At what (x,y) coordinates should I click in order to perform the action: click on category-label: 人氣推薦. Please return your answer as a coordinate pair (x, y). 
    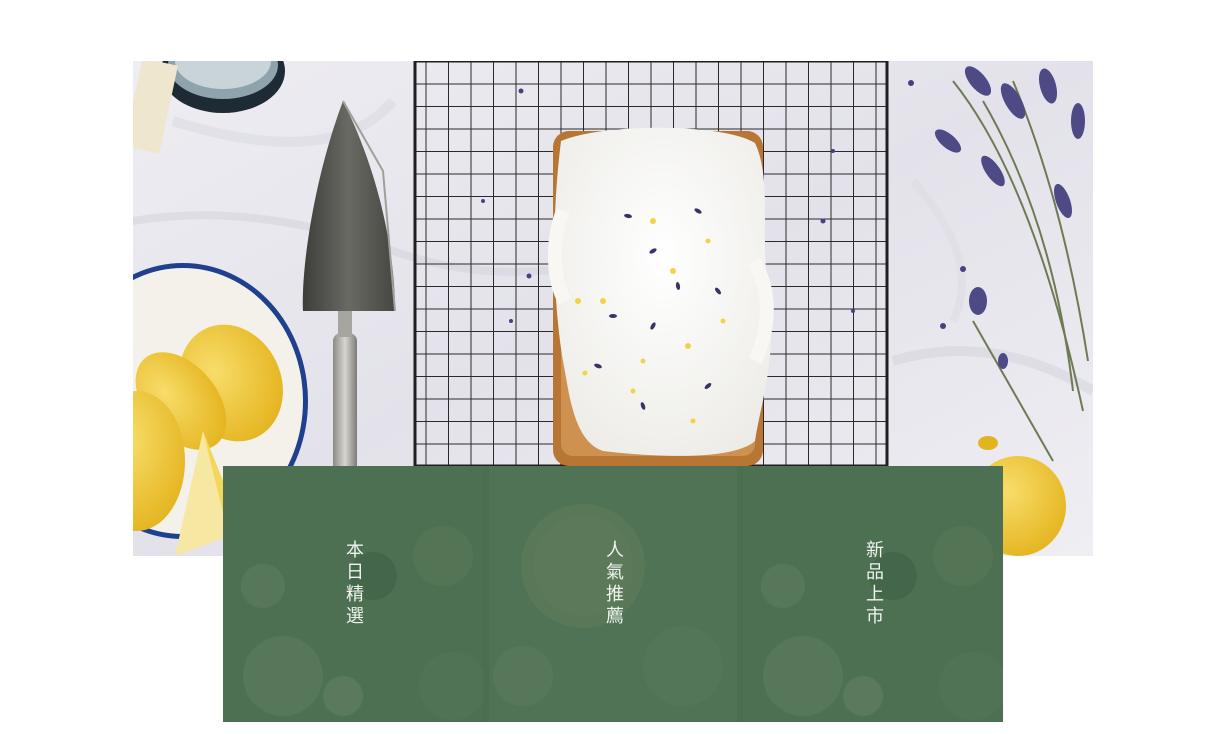
    Looking at the image, I should click on (613, 584).